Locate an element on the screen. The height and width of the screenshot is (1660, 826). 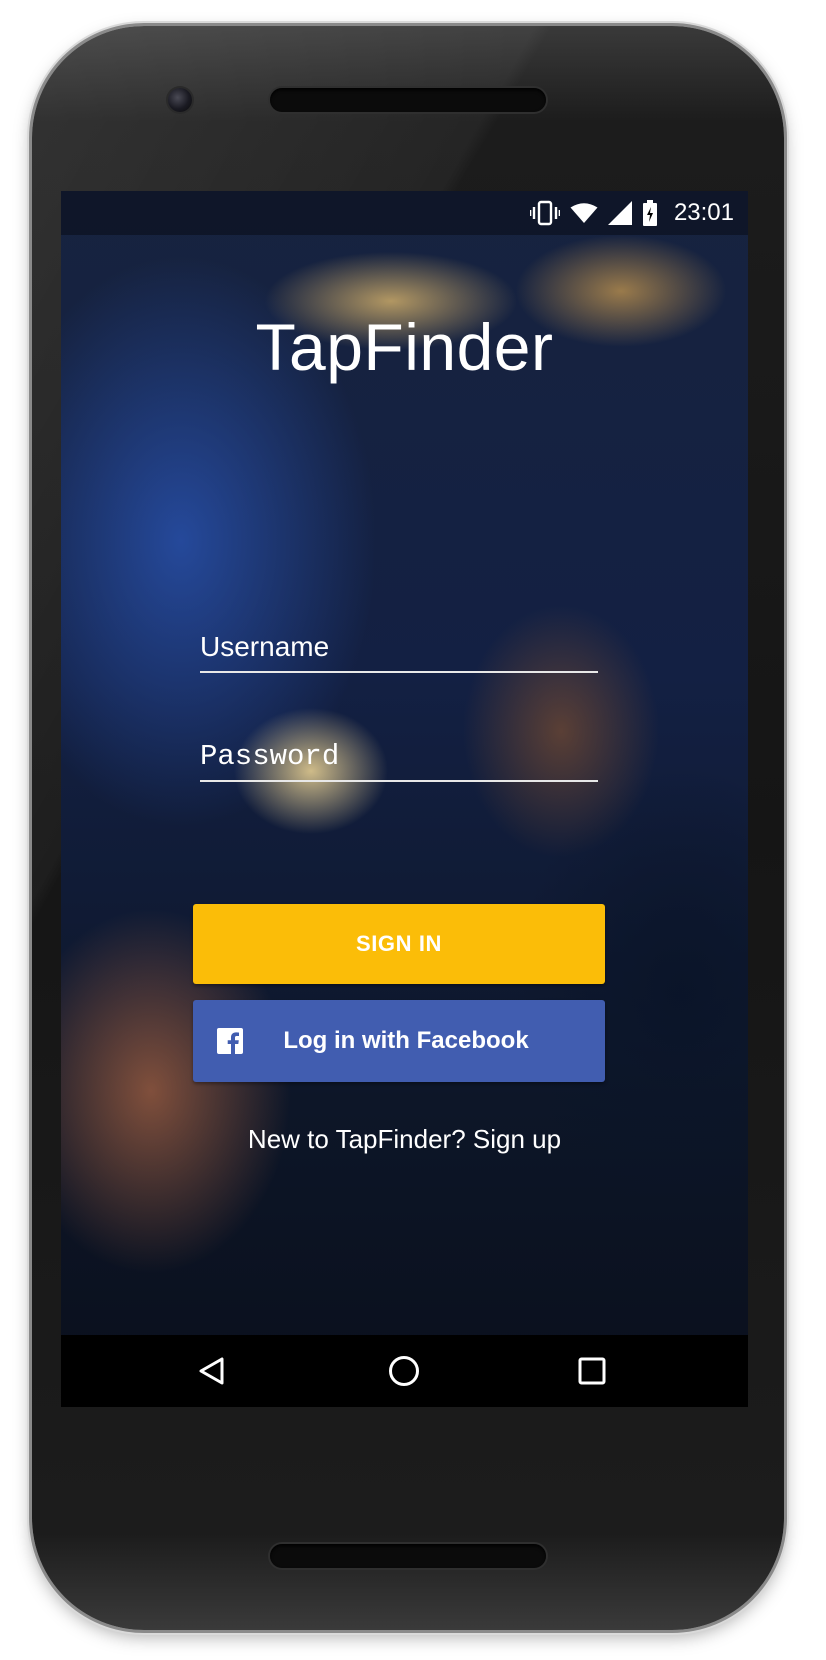
back-button is located at coordinates (212, 1371).